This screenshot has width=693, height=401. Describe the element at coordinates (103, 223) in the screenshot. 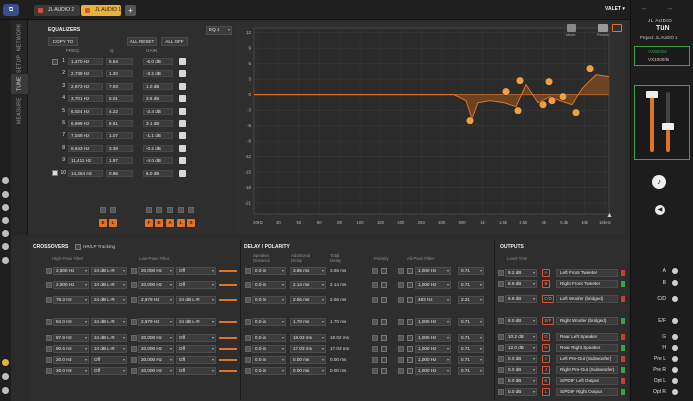

I see `filter-type-chip: E` at that location.